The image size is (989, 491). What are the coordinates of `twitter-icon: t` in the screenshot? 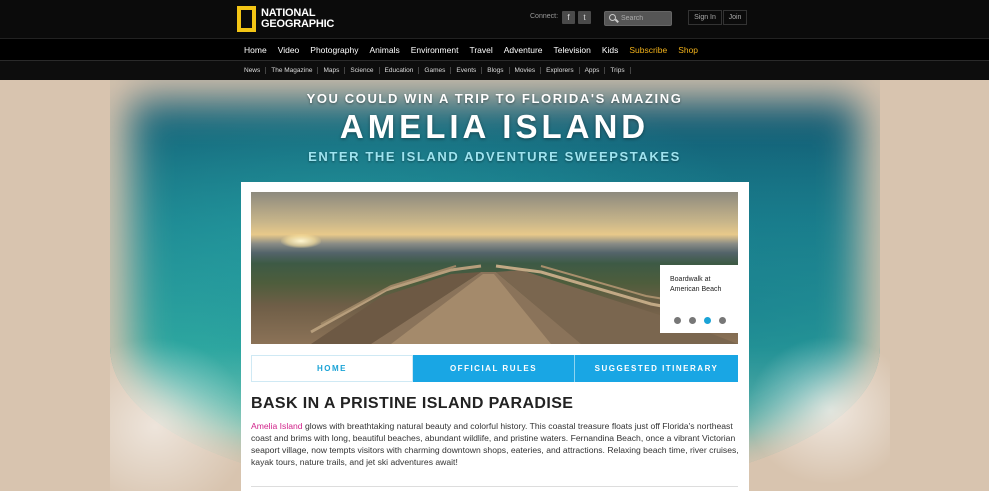 It's located at (584, 17).